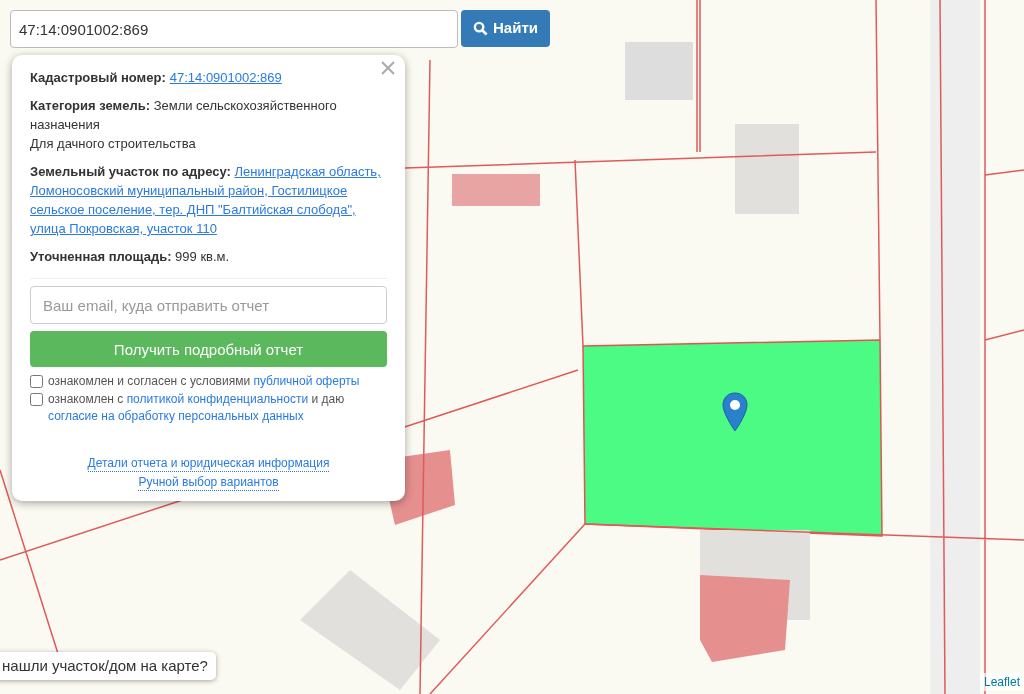  Describe the element at coordinates (98, 78) in the screenshot. I see `field-label: Кадастровый номер:` at that location.